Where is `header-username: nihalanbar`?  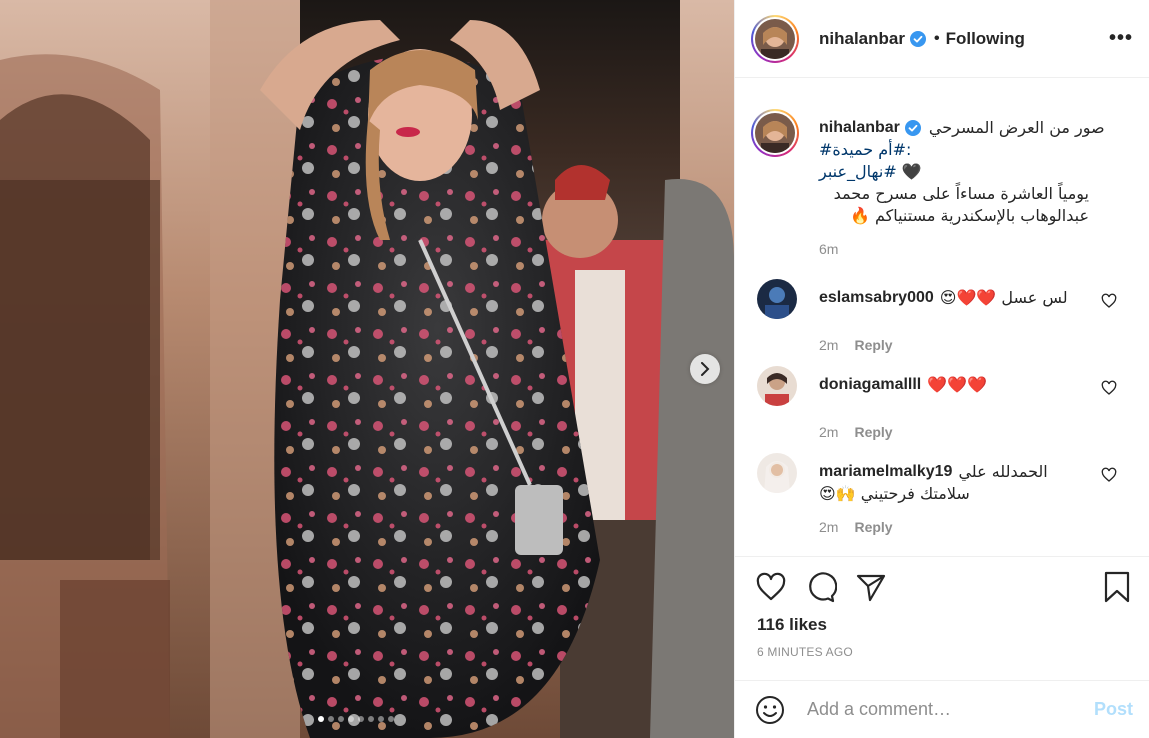
header-username: nihalanbar is located at coordinates (862, 39).